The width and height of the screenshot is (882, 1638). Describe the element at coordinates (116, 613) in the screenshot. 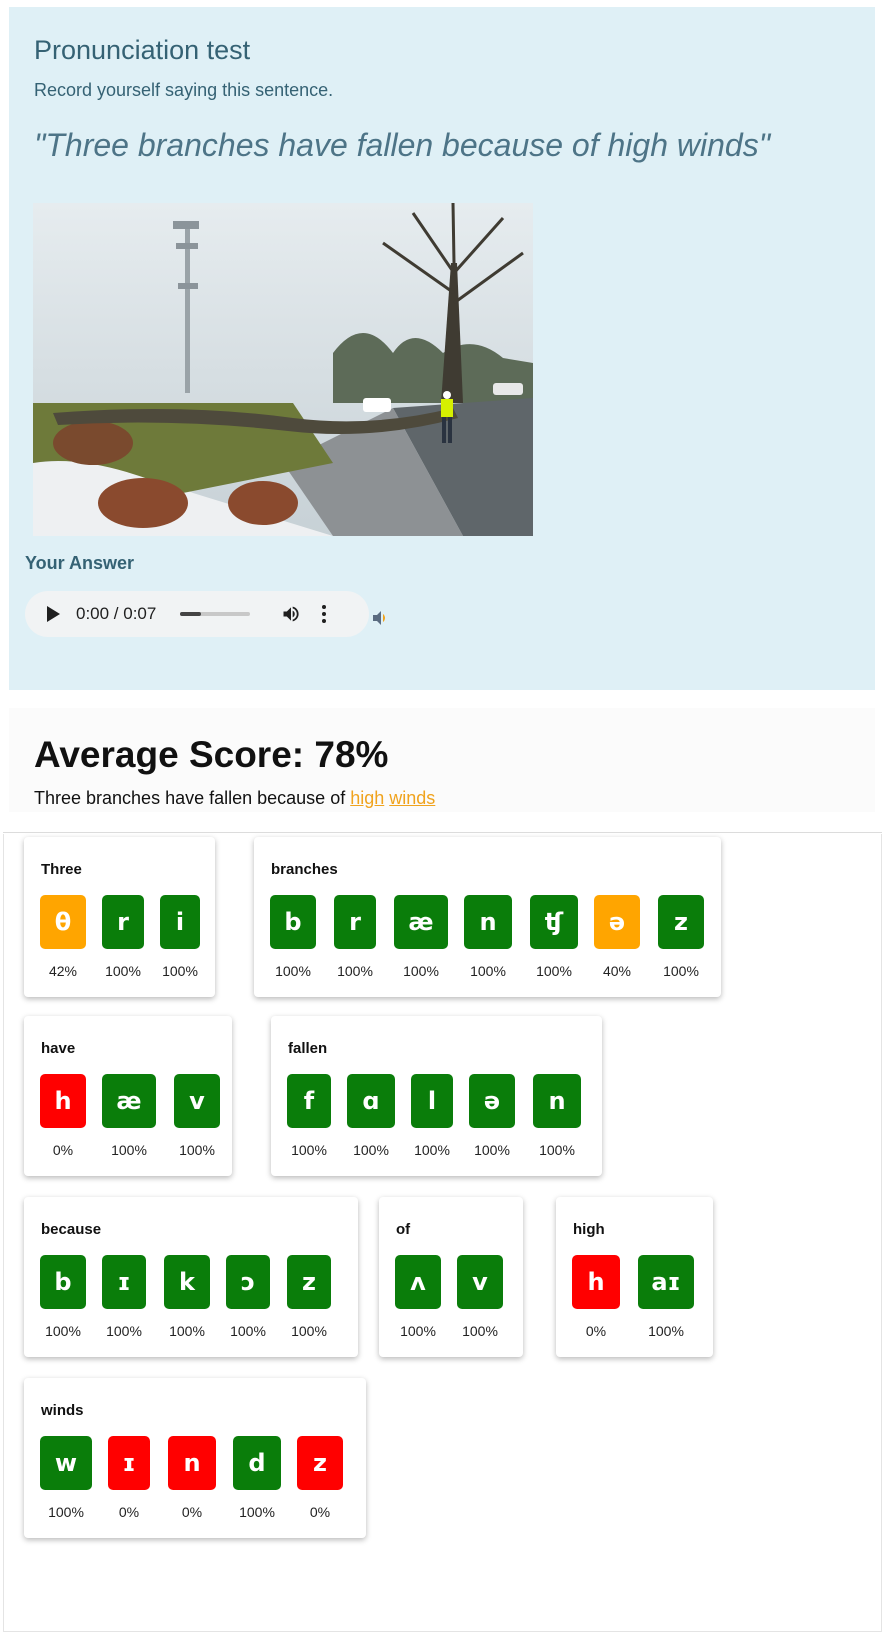

I see `audio-time: 0:00 / 0:07` at that location.